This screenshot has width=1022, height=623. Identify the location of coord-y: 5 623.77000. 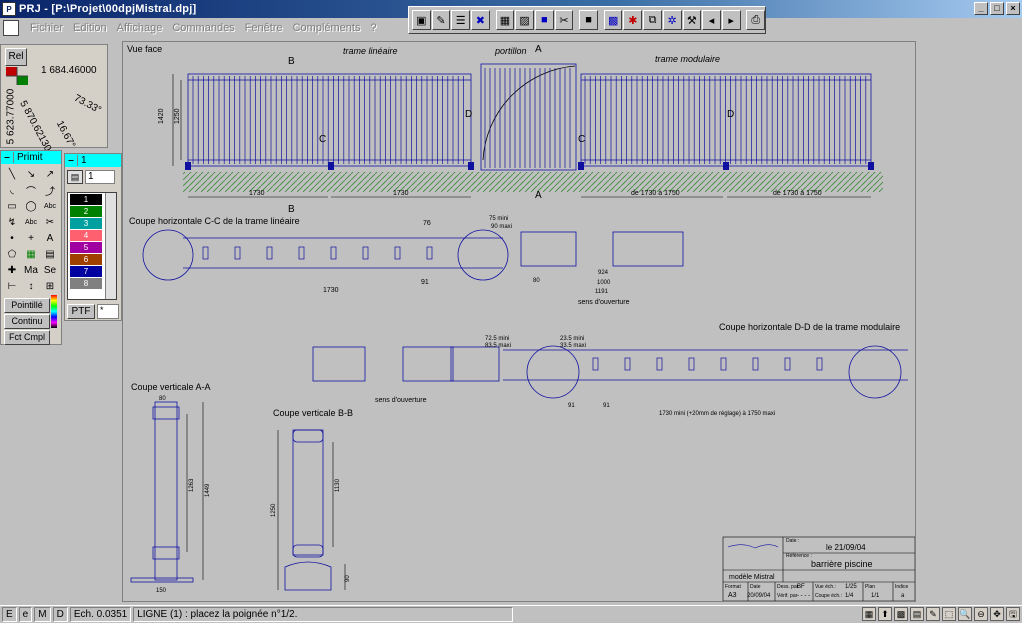
(11, 116).